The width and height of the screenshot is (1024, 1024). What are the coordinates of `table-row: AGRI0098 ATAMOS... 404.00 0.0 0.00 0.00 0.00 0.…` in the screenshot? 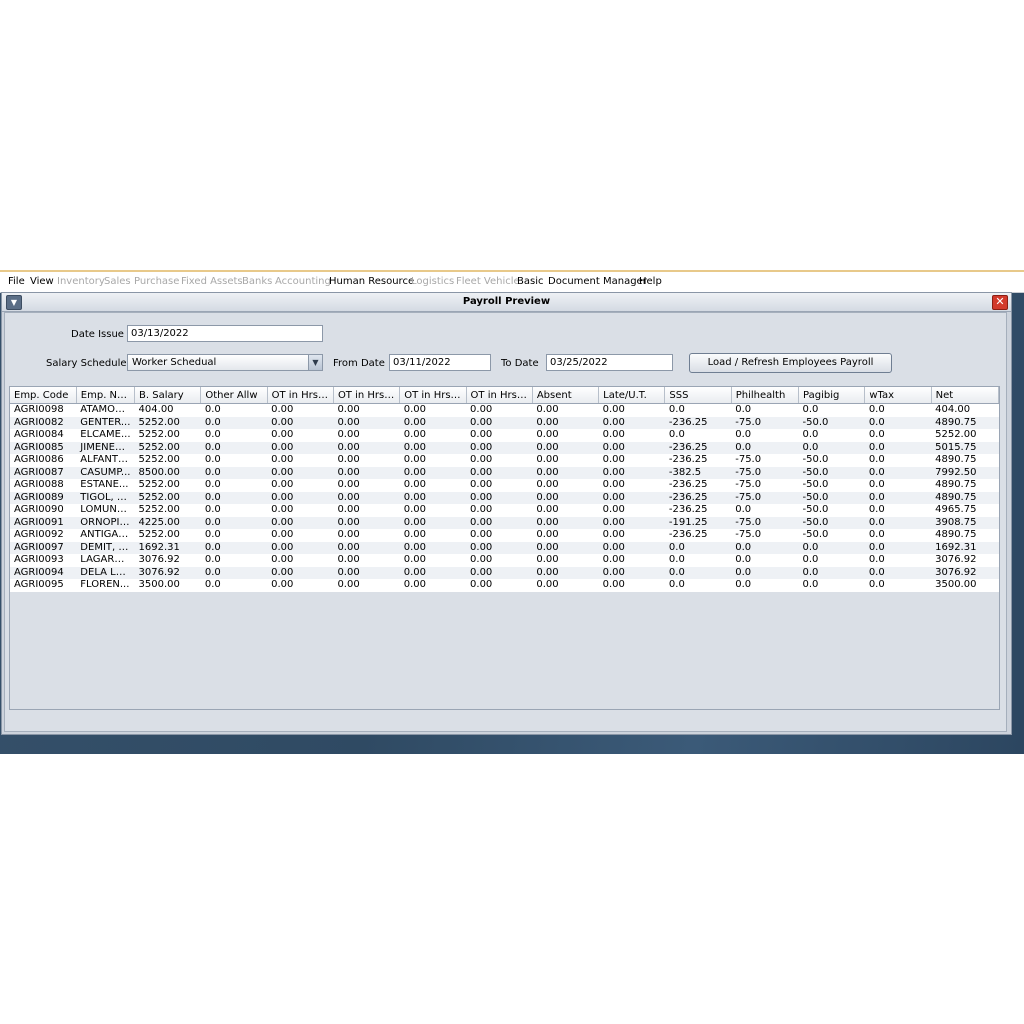 It's located at (504, 410).